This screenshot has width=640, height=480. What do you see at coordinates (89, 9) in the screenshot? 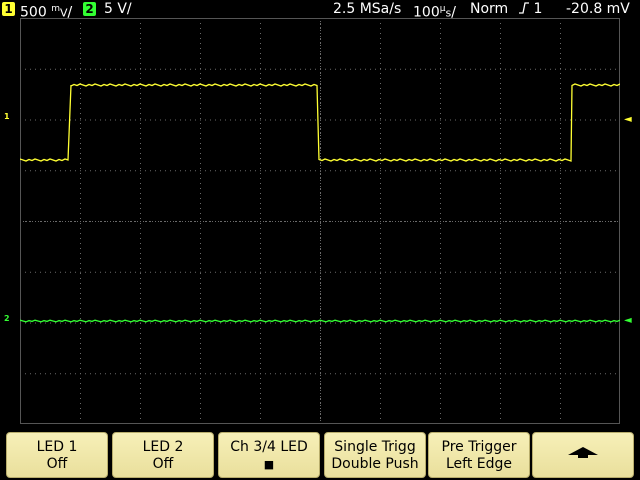
I see `channel-2-badge: 2` at bounding box center [89, 9].